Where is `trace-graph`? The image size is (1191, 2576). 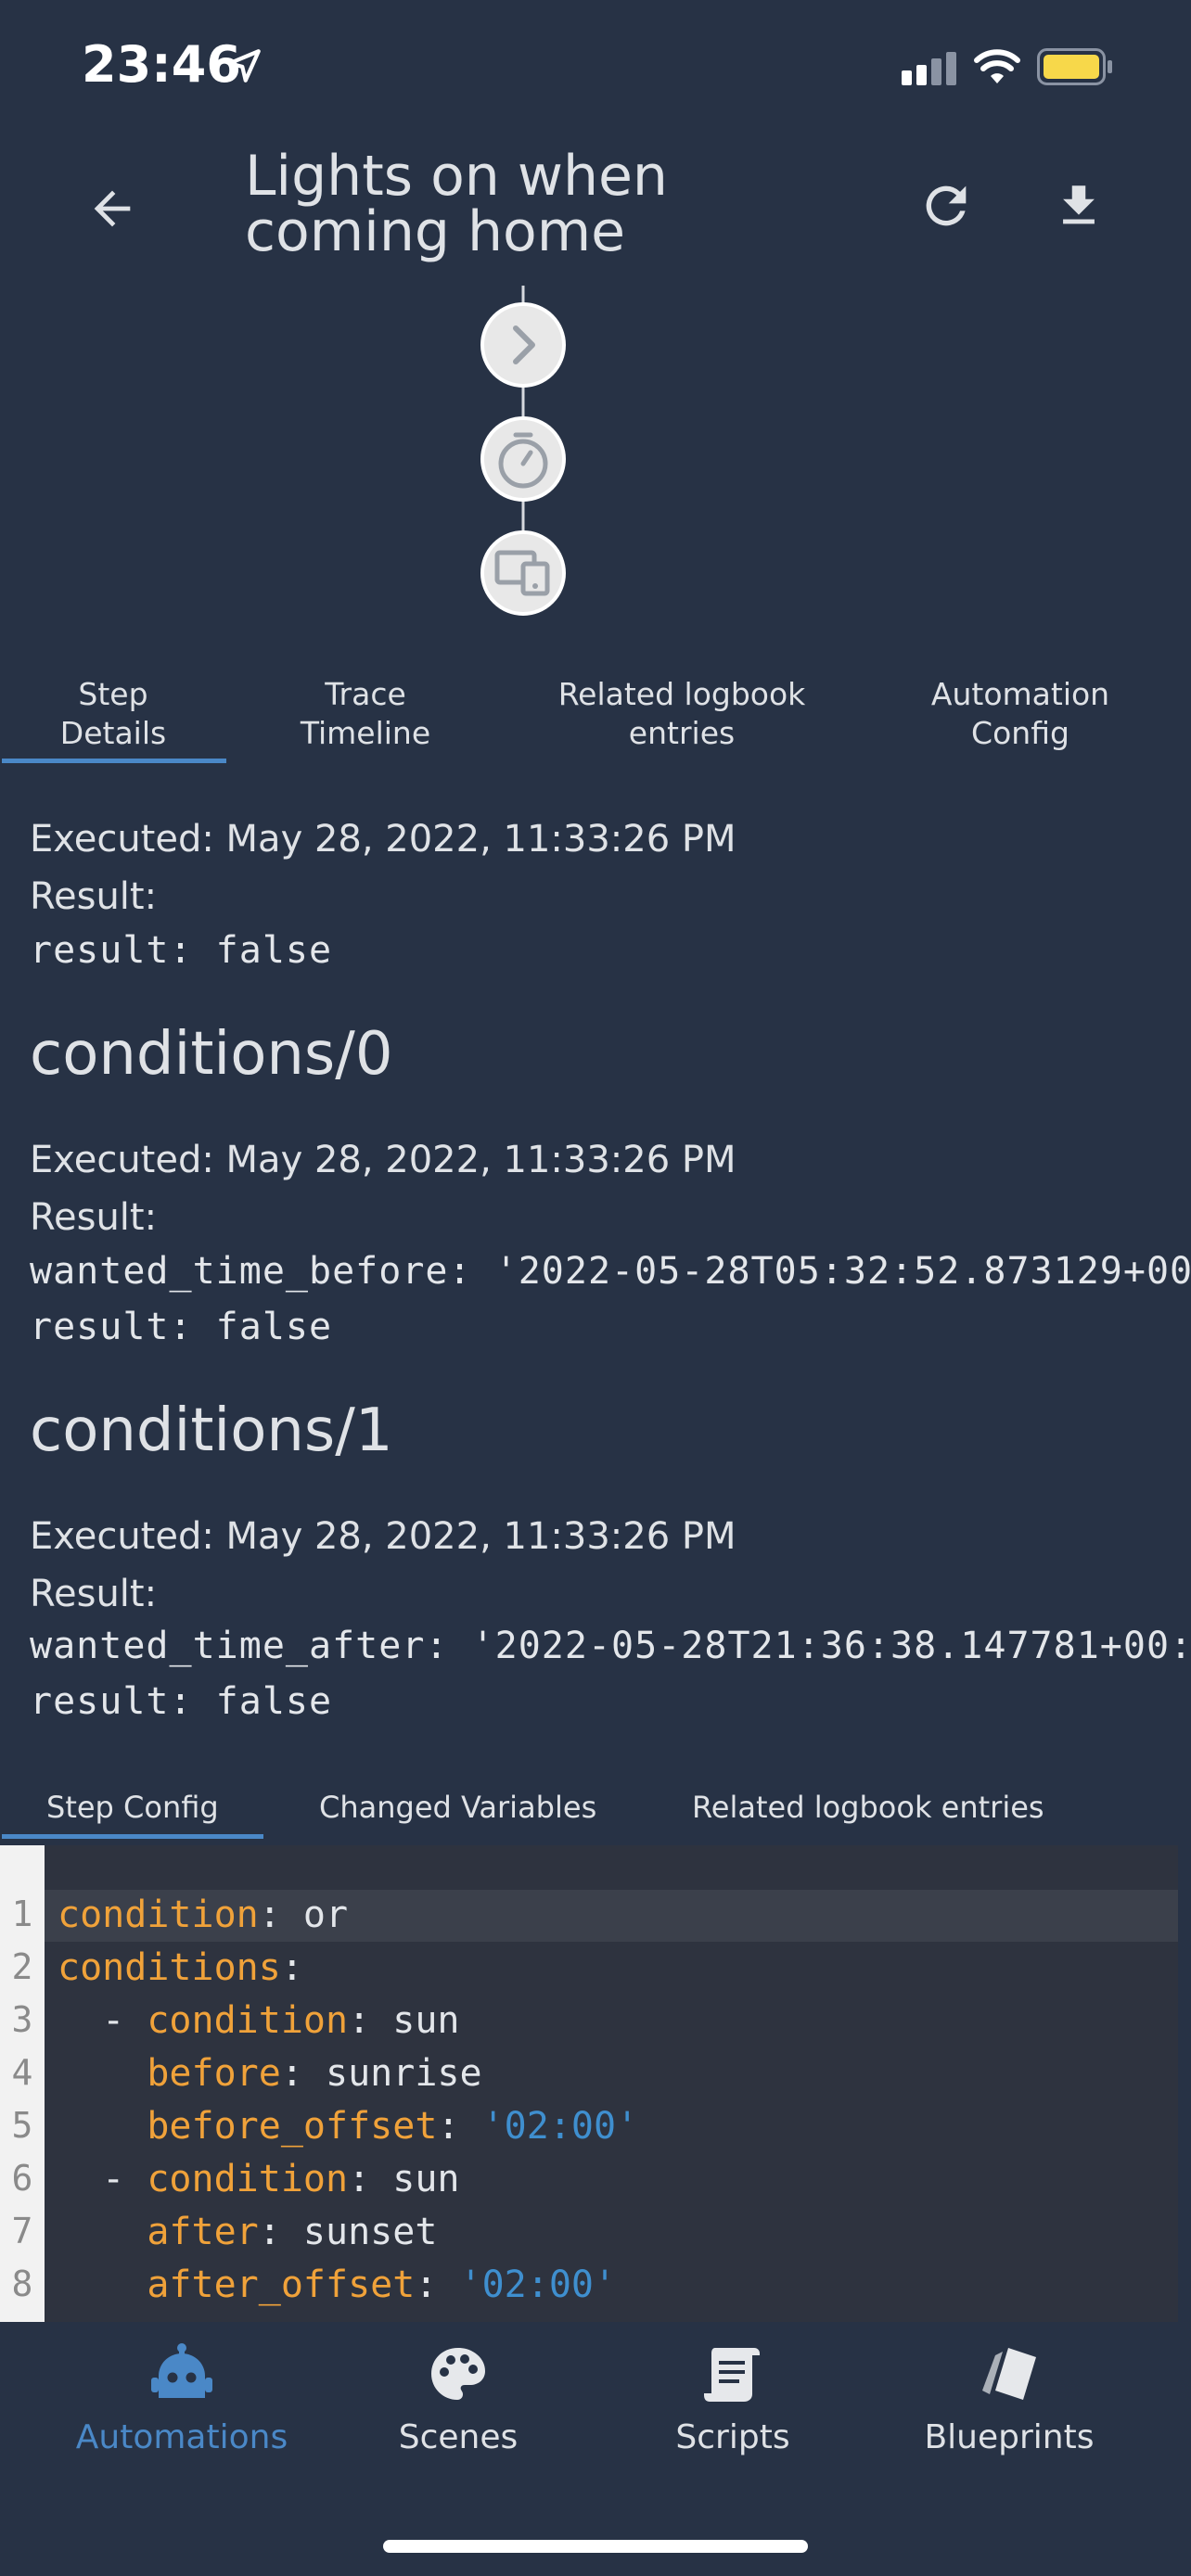
trace-graph is located at coordinates (523, 451).